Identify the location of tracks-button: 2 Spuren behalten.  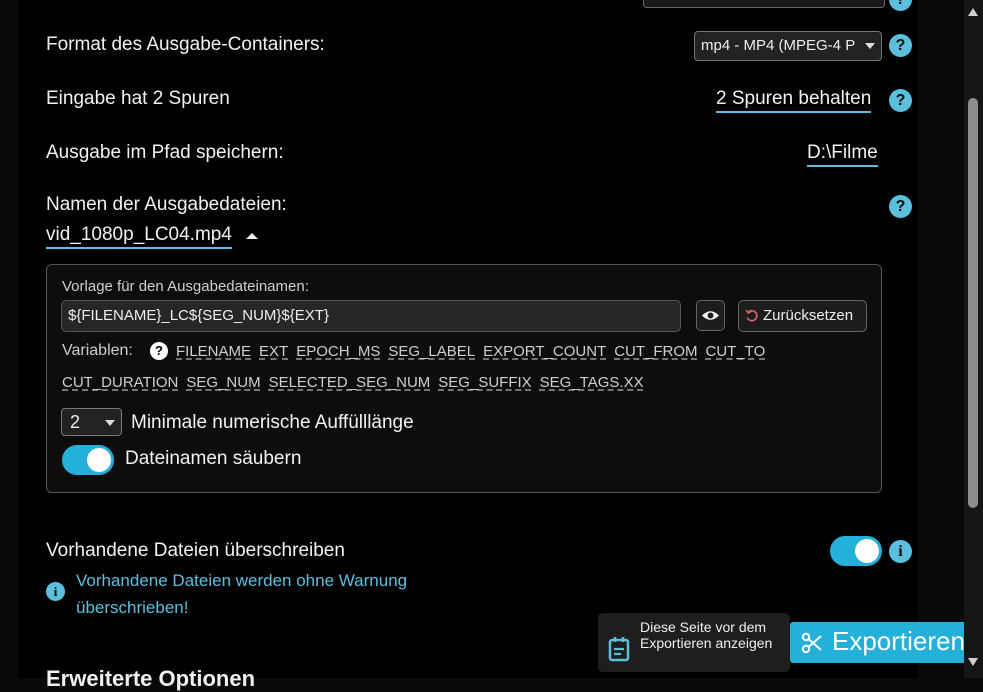
(794, 100).